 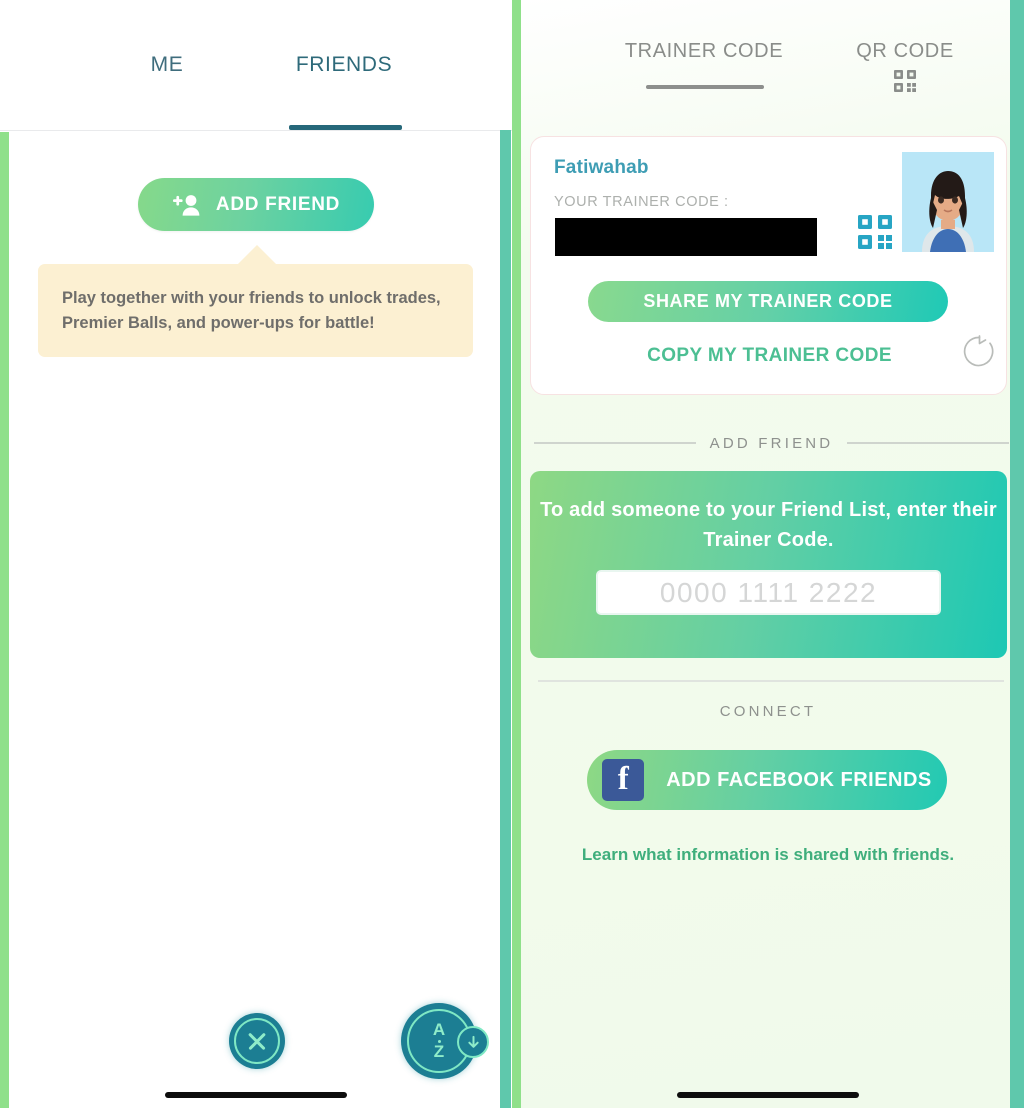 I want to click on panel-divider-strip, so click(x=505, y=619).